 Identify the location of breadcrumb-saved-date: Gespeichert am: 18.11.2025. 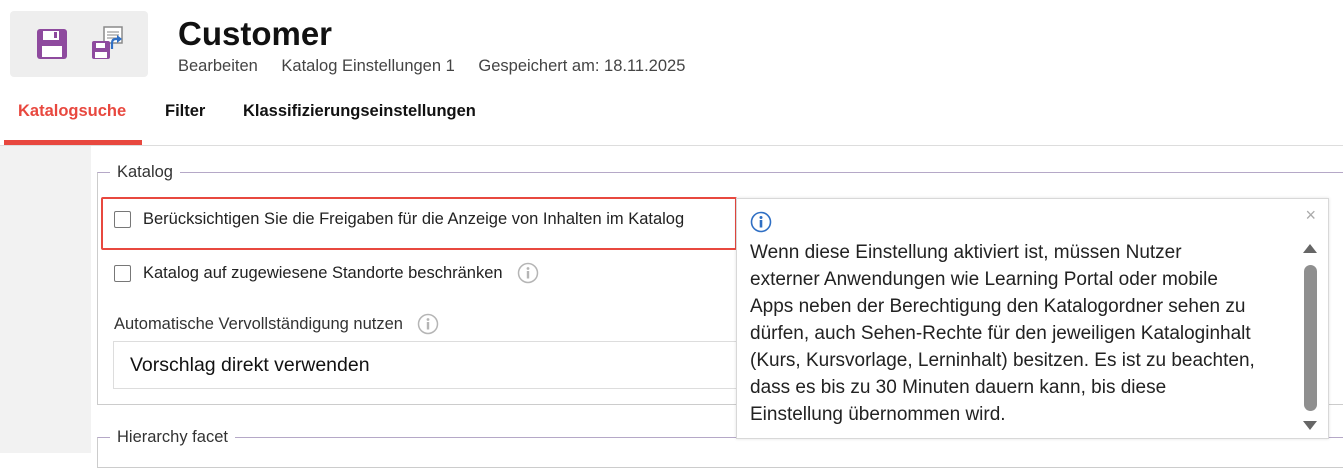
(582, 66).